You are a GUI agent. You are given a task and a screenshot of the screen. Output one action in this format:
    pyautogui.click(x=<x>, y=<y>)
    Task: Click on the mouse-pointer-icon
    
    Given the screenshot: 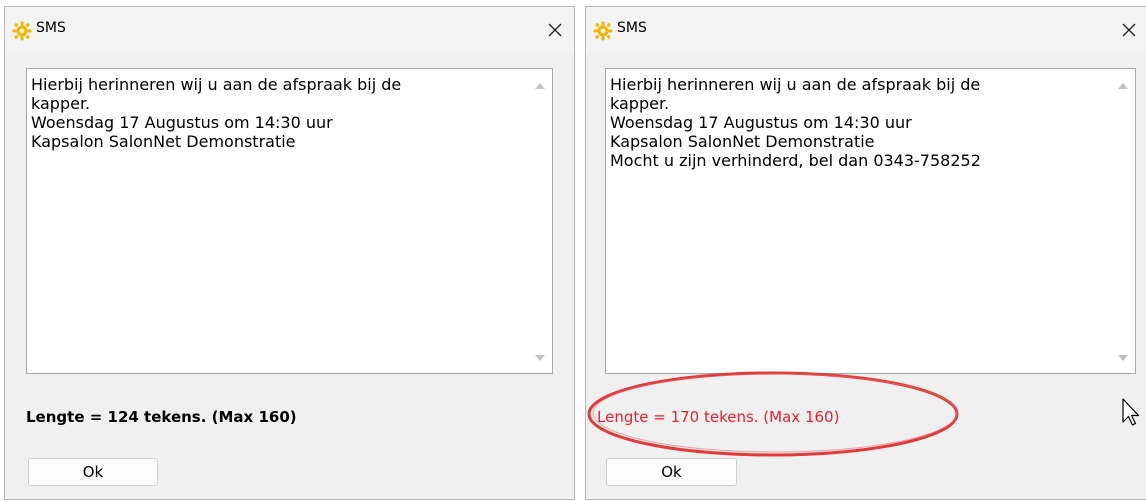 What is the action you would take?
    pyautogui.click(x=1131, y=412)
    